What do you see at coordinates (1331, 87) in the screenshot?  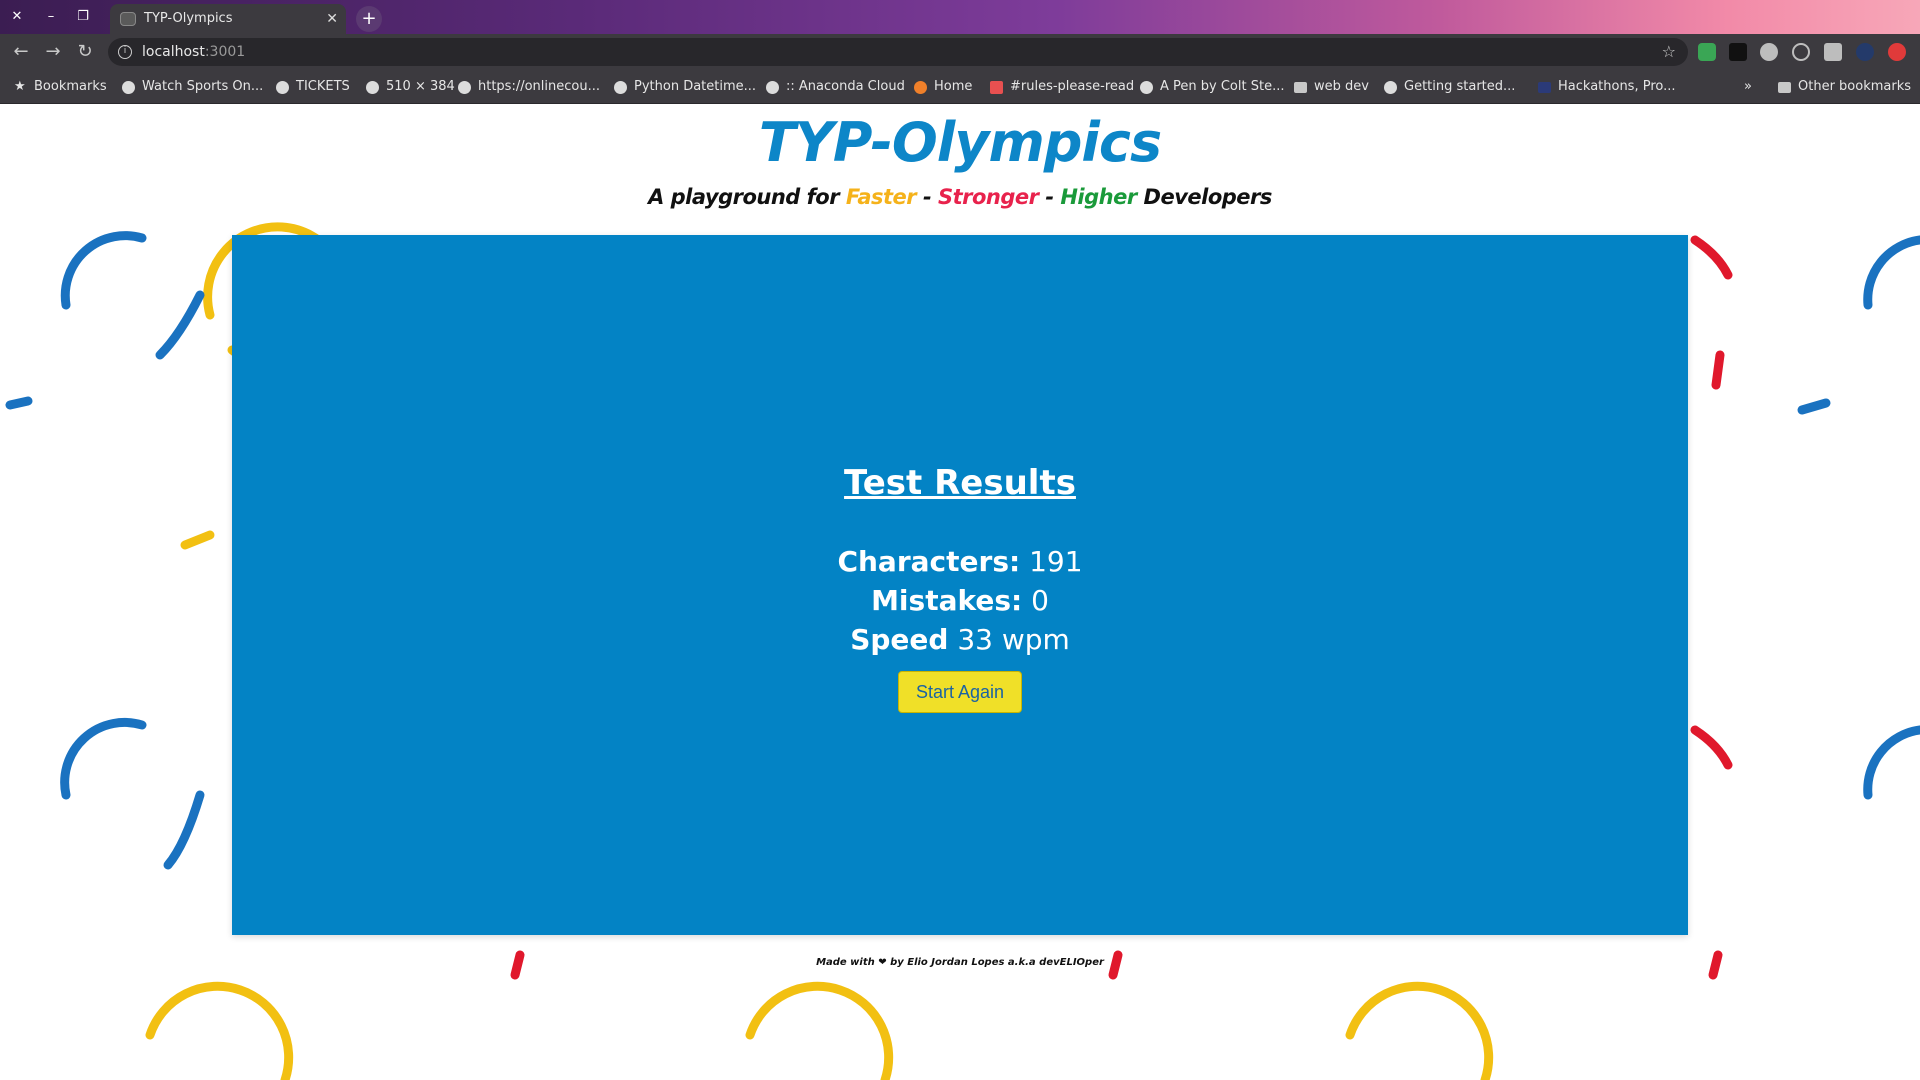 I see `bookmark-item: web dev` at bounding box center [1331, 87].